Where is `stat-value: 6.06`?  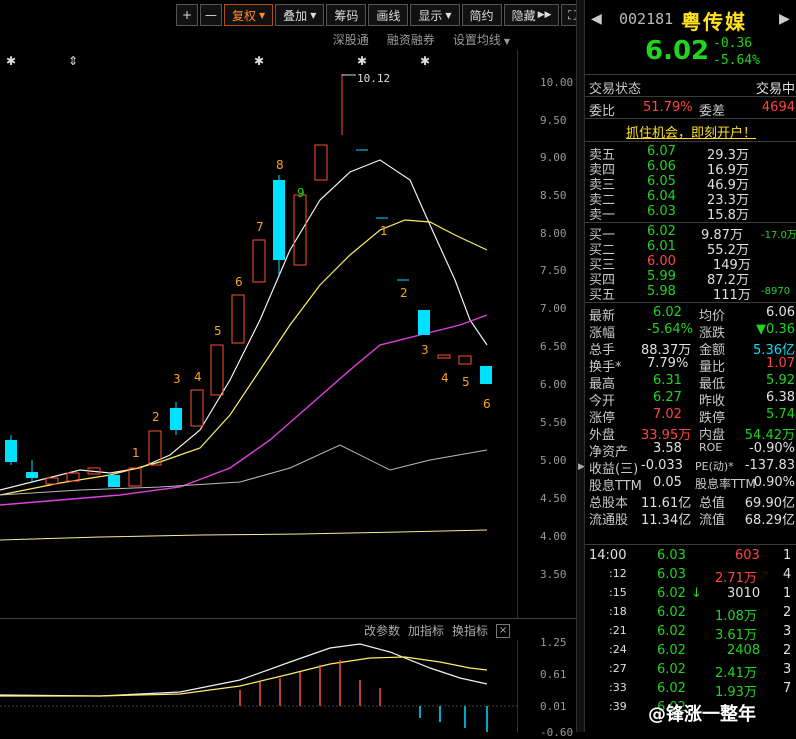
stat-value: 6.06 is located at coordinates (780, 312).